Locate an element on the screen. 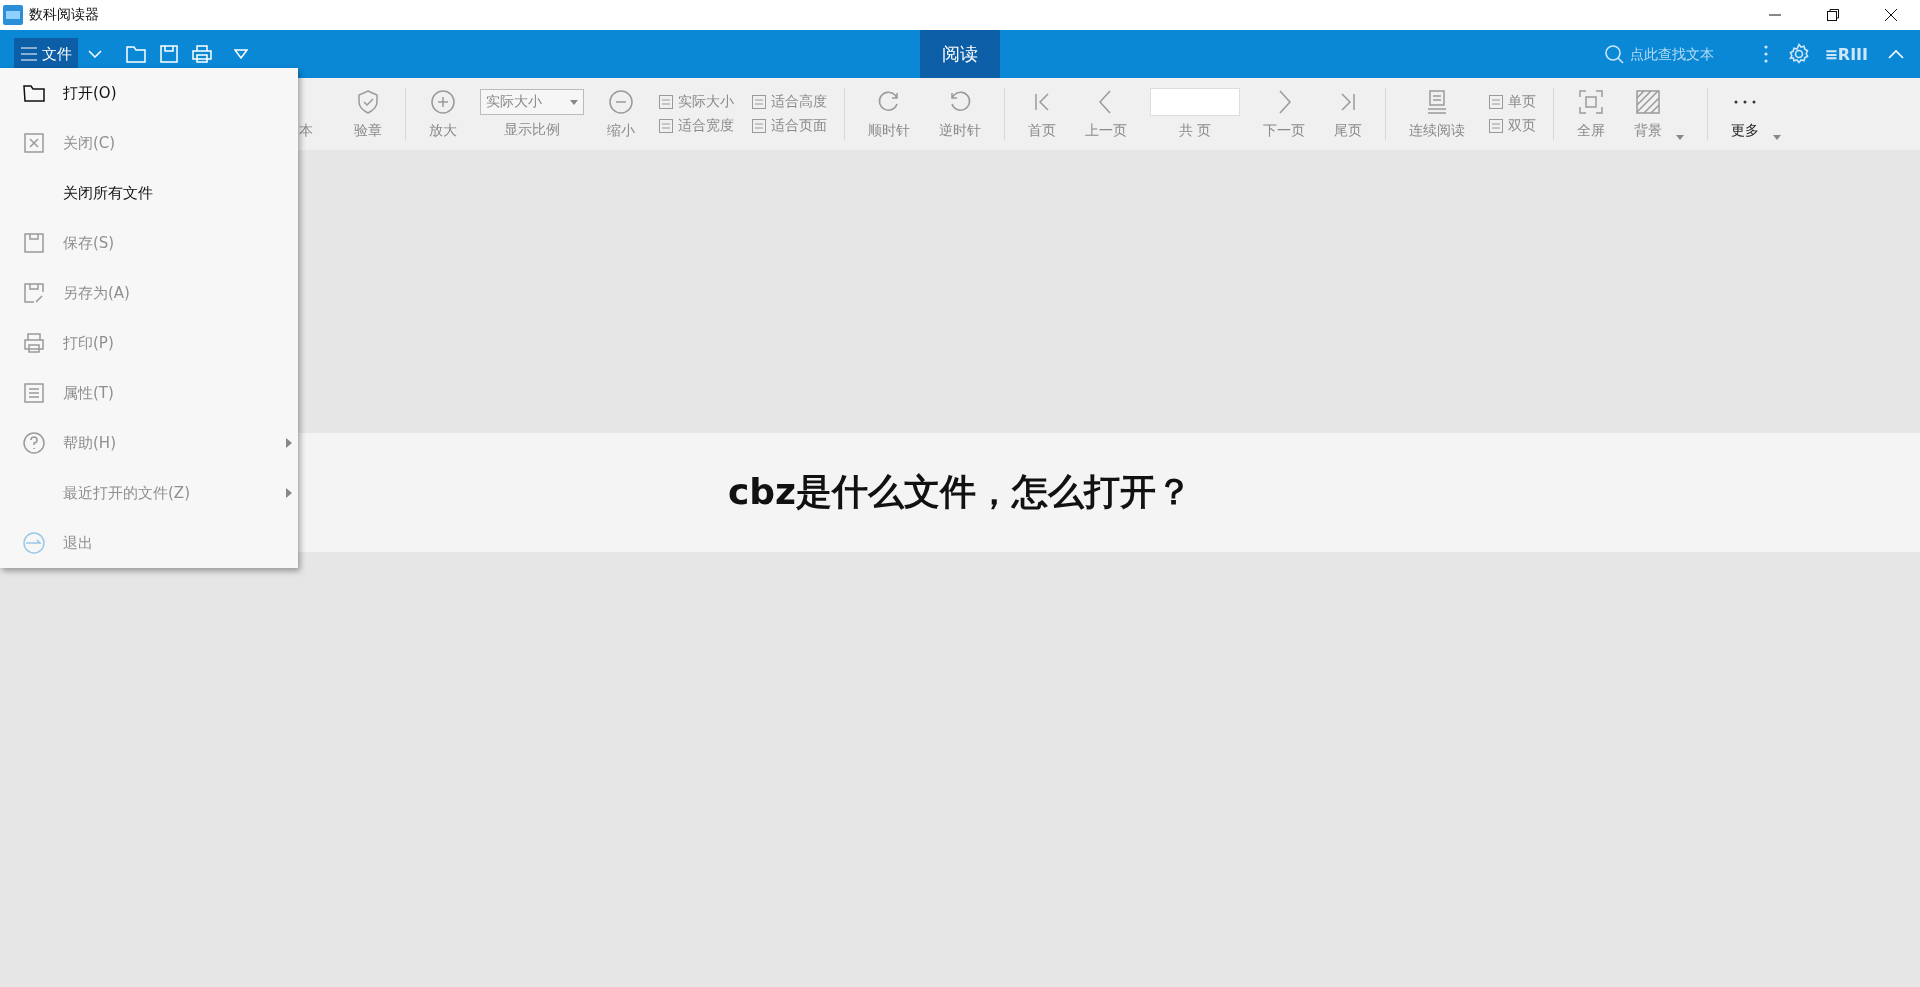  badge-label: ≡RIII is located at coordinates (1846, 54).